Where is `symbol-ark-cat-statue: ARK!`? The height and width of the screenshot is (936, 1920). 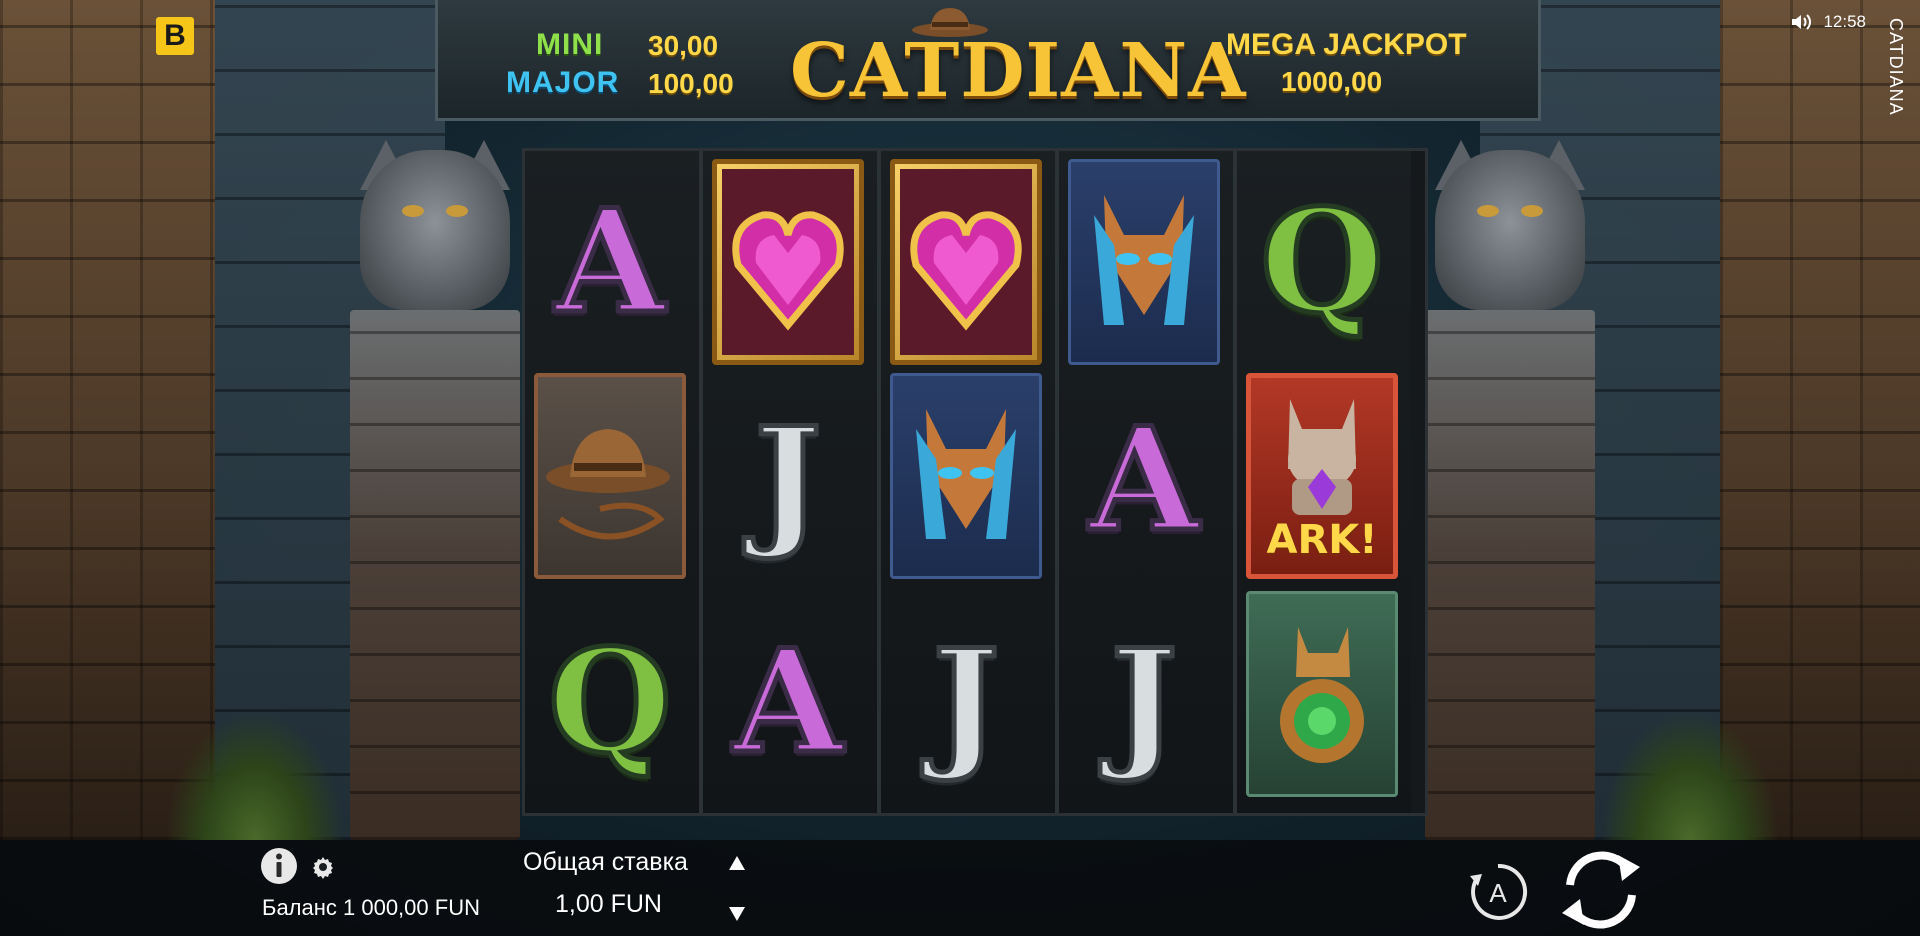 symbol-ark-cat-statue: ARK! is located at coordinates (1322, 476).